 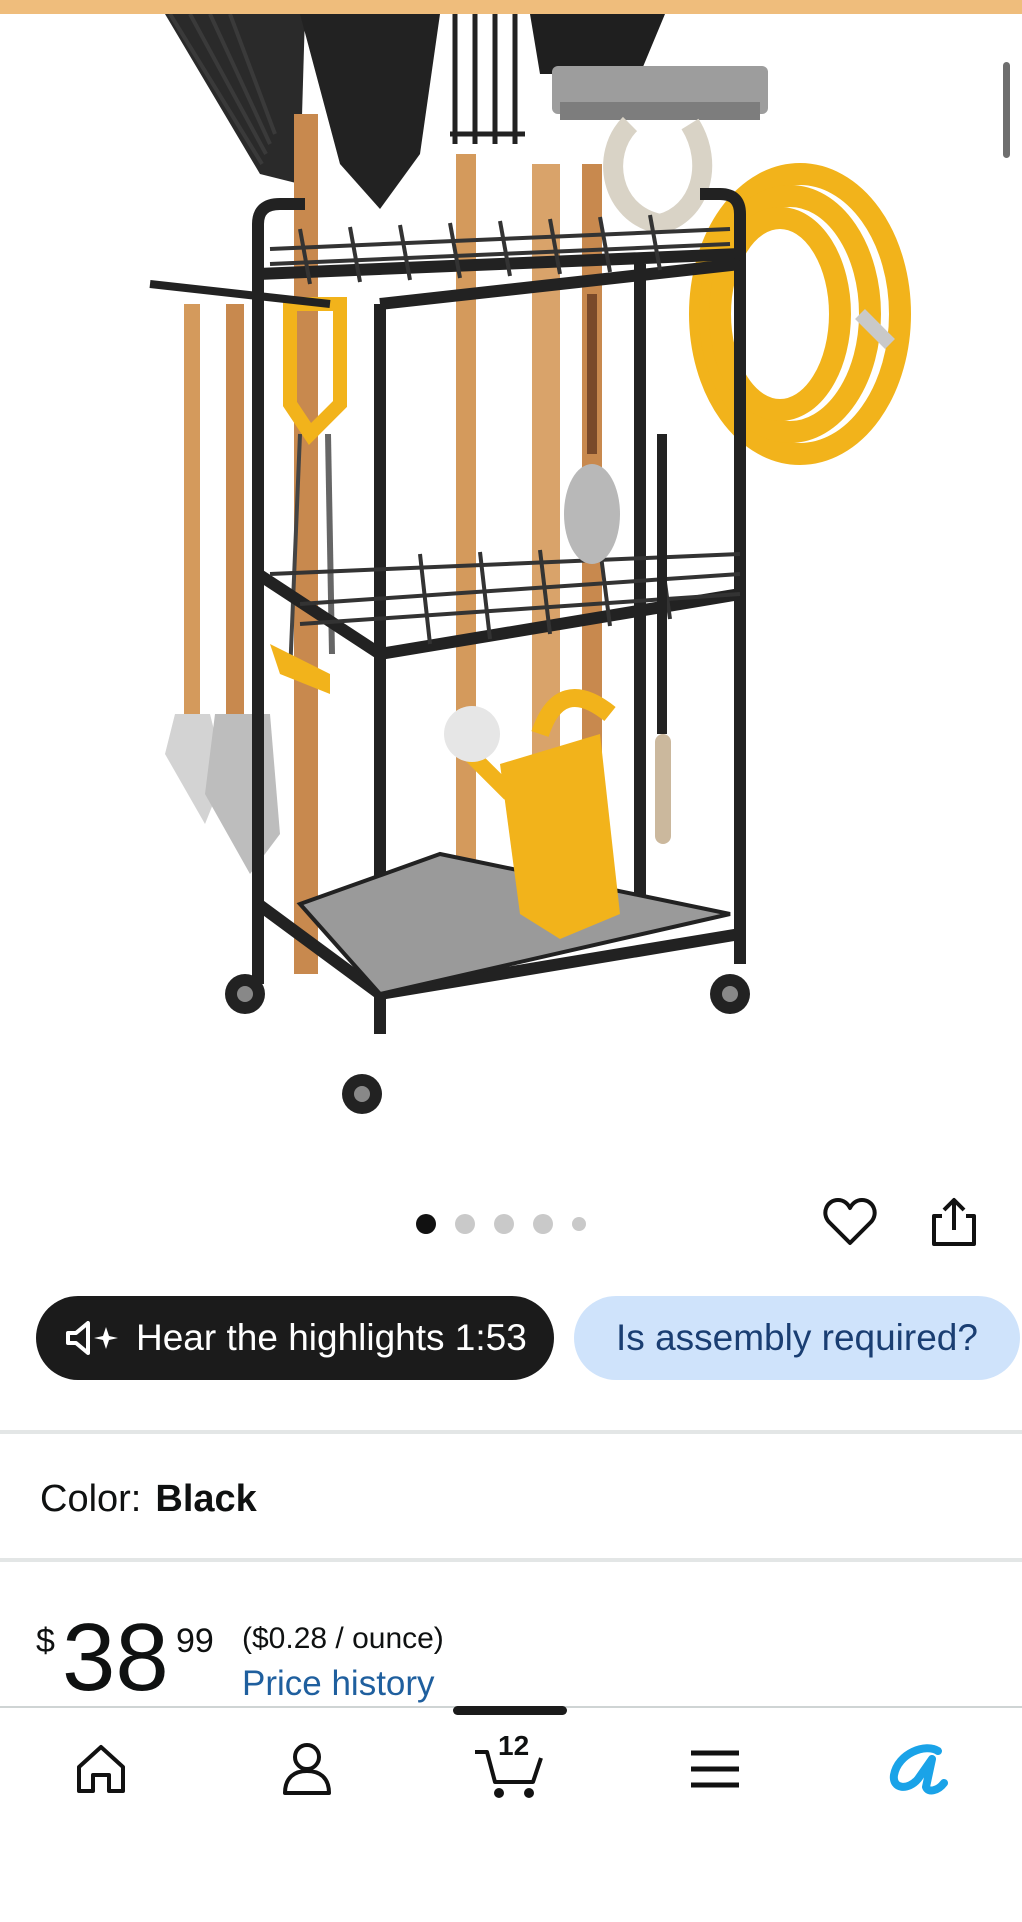 What do you see at coordinates (91, 1499) in the screenshot?
I see `color-label: Color:` at bounding box center [91, 1499].